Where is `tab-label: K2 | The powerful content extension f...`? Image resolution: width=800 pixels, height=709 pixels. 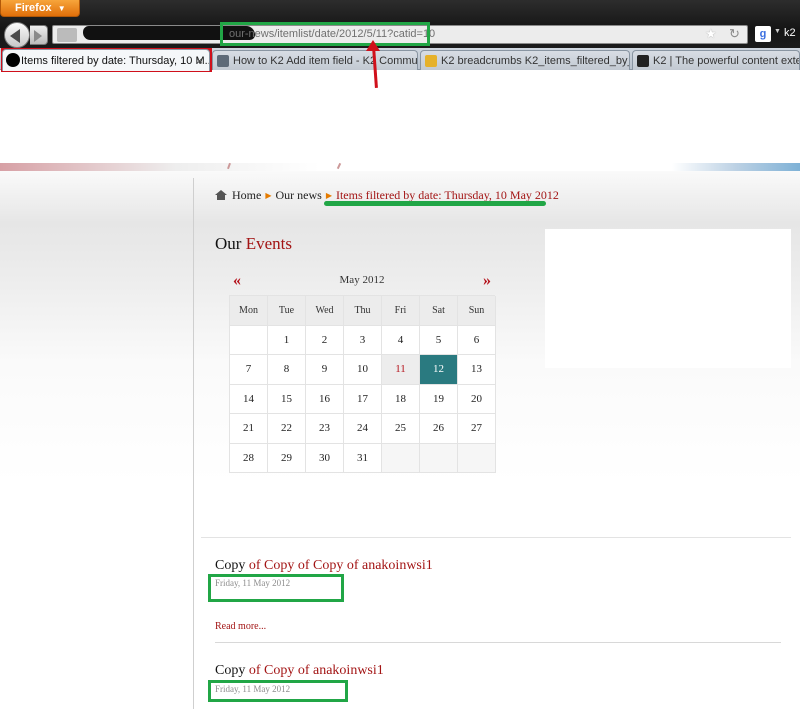 tab-label: K2 | The powerful content extension f... is located at coordinates (726, 61).